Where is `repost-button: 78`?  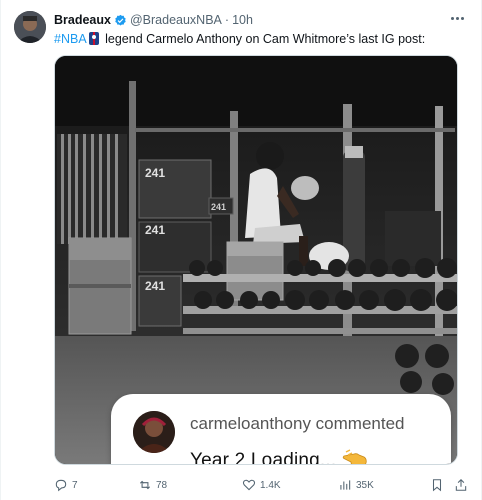
repost-button: 78 is located at coordinates (152, 485).